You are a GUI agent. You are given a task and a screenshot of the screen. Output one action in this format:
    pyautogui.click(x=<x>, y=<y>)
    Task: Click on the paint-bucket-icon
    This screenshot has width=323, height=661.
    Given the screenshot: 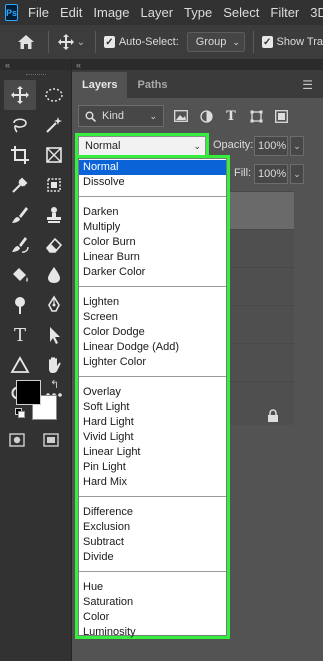 What is the action you would take?
    pyautogui.click(x=20, y=275)
    